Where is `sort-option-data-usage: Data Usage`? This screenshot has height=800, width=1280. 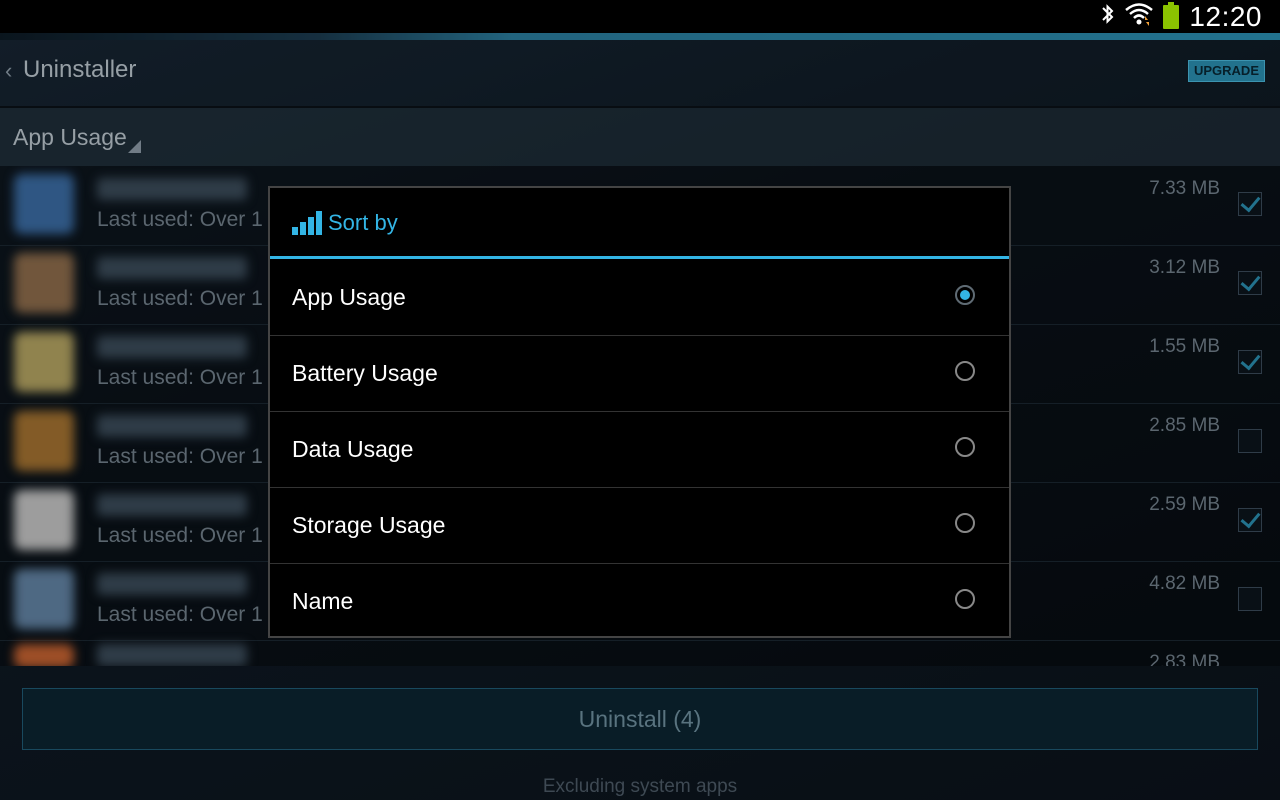 sort-option-data-usage: Data Usage is located at coordinates (639, 449).